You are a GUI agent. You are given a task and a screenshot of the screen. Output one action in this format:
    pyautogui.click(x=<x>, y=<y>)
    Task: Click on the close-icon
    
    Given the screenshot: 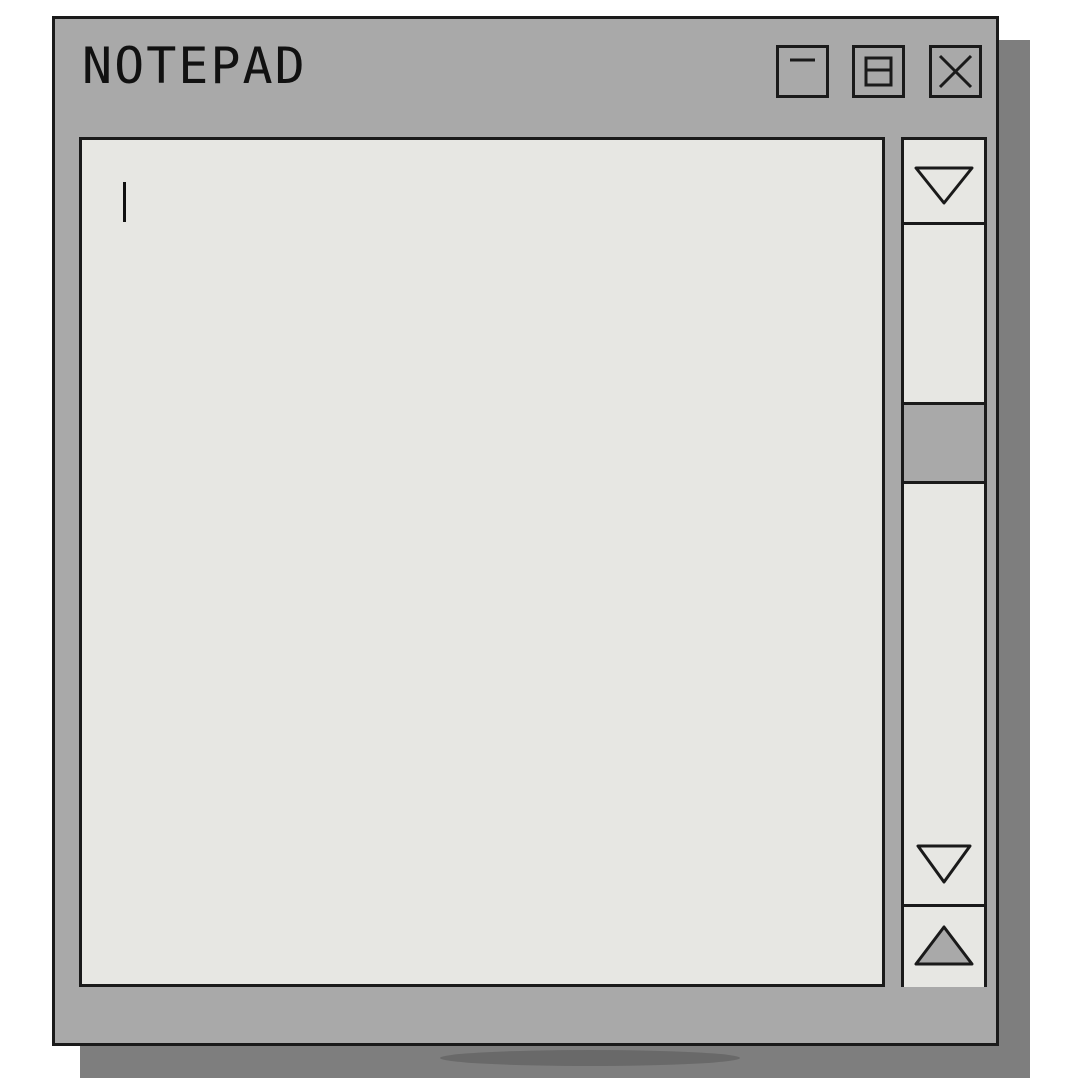 What is the action you would take?
    pyautogui.click(x=955, y=71)
    